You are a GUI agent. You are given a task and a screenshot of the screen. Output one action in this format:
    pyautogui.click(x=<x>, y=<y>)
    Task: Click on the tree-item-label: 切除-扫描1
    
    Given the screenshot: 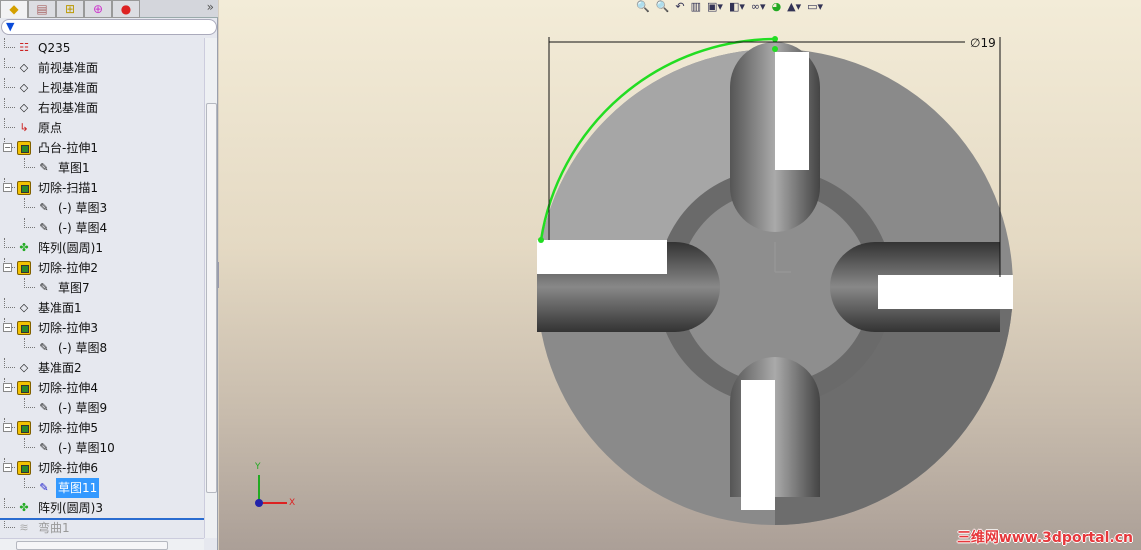 What is the action you would take?
    pyautogui.click(x=68, y=188)
    